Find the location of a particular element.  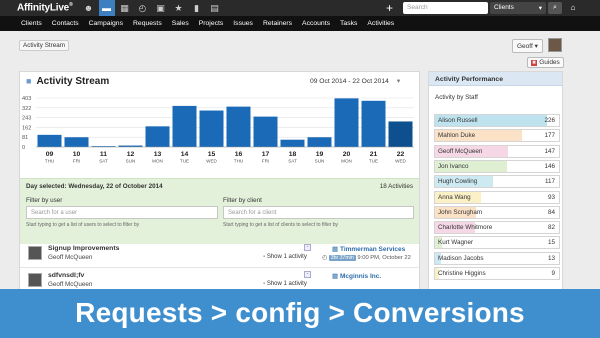

x-tick-day: 22 is located at coordinates (401, 154).